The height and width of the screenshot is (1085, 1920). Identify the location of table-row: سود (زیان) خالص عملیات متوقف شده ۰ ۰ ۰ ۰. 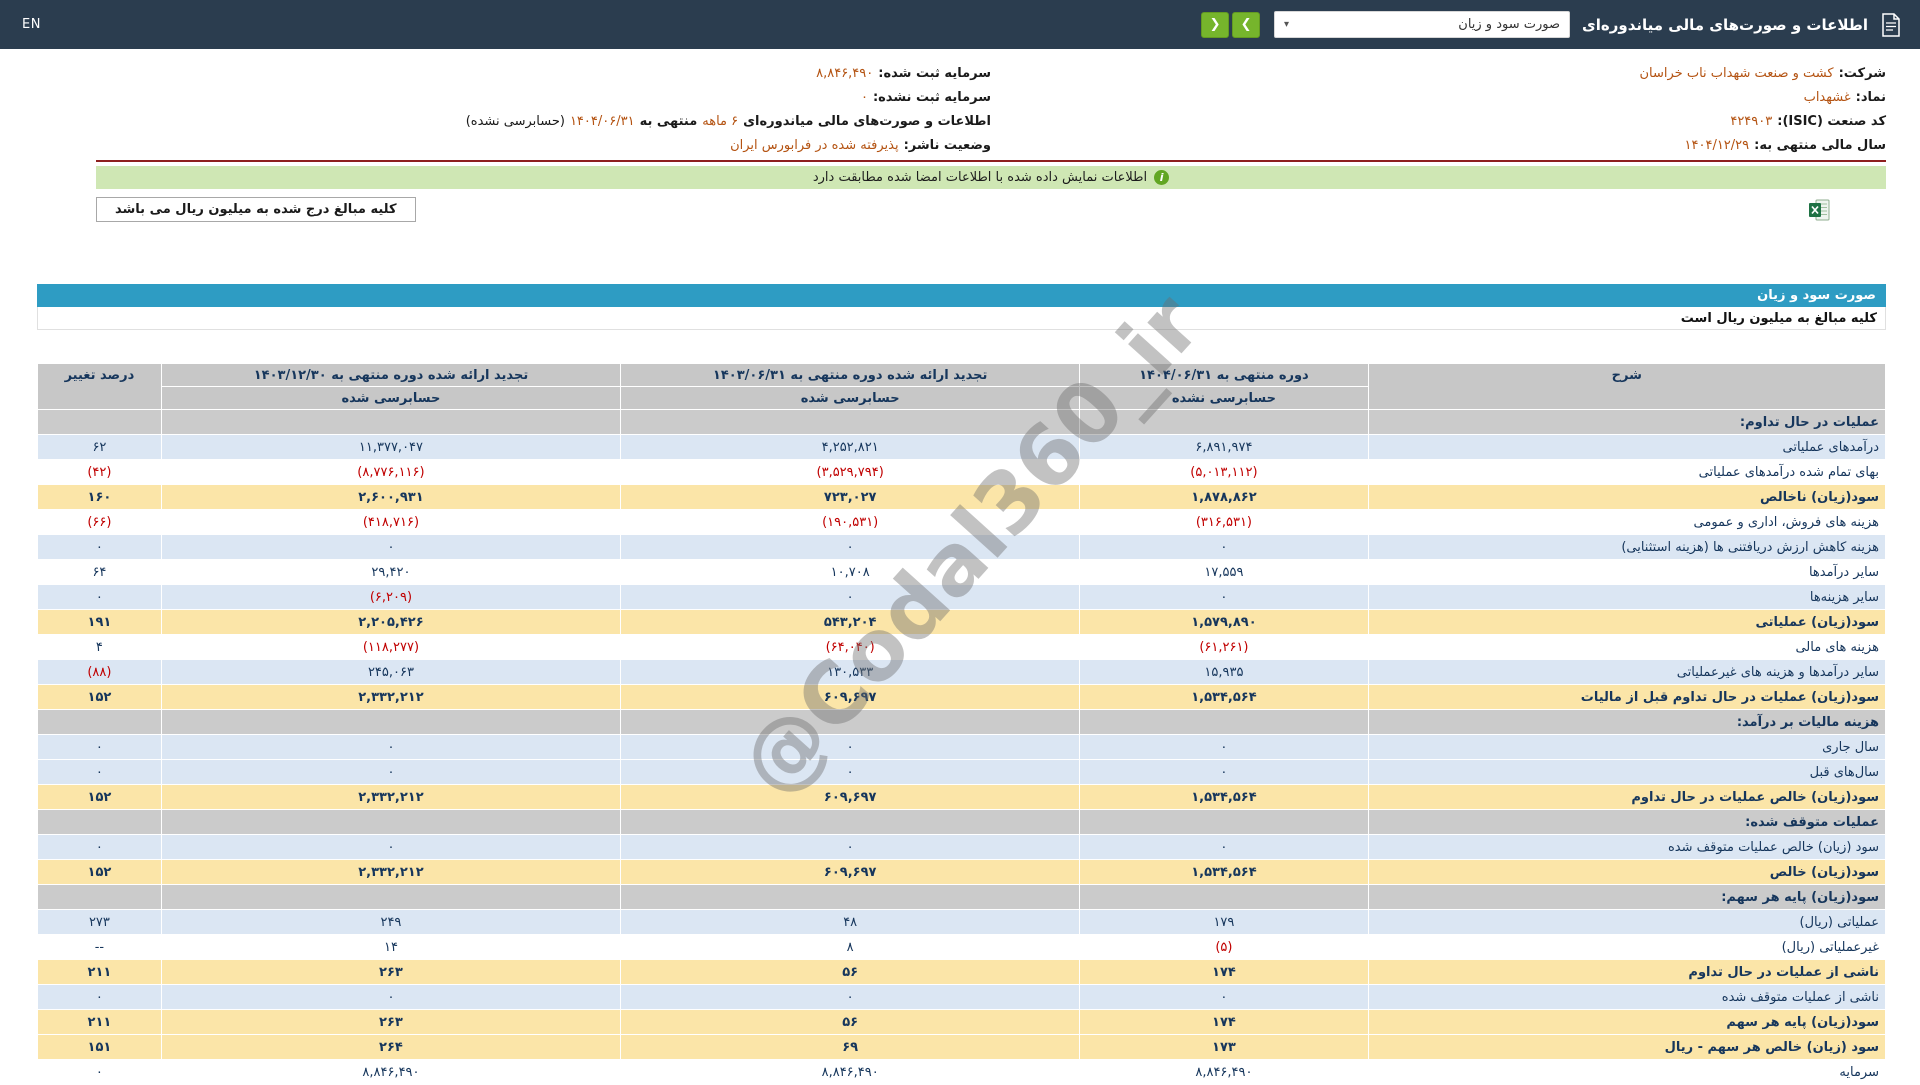
(962, 847).